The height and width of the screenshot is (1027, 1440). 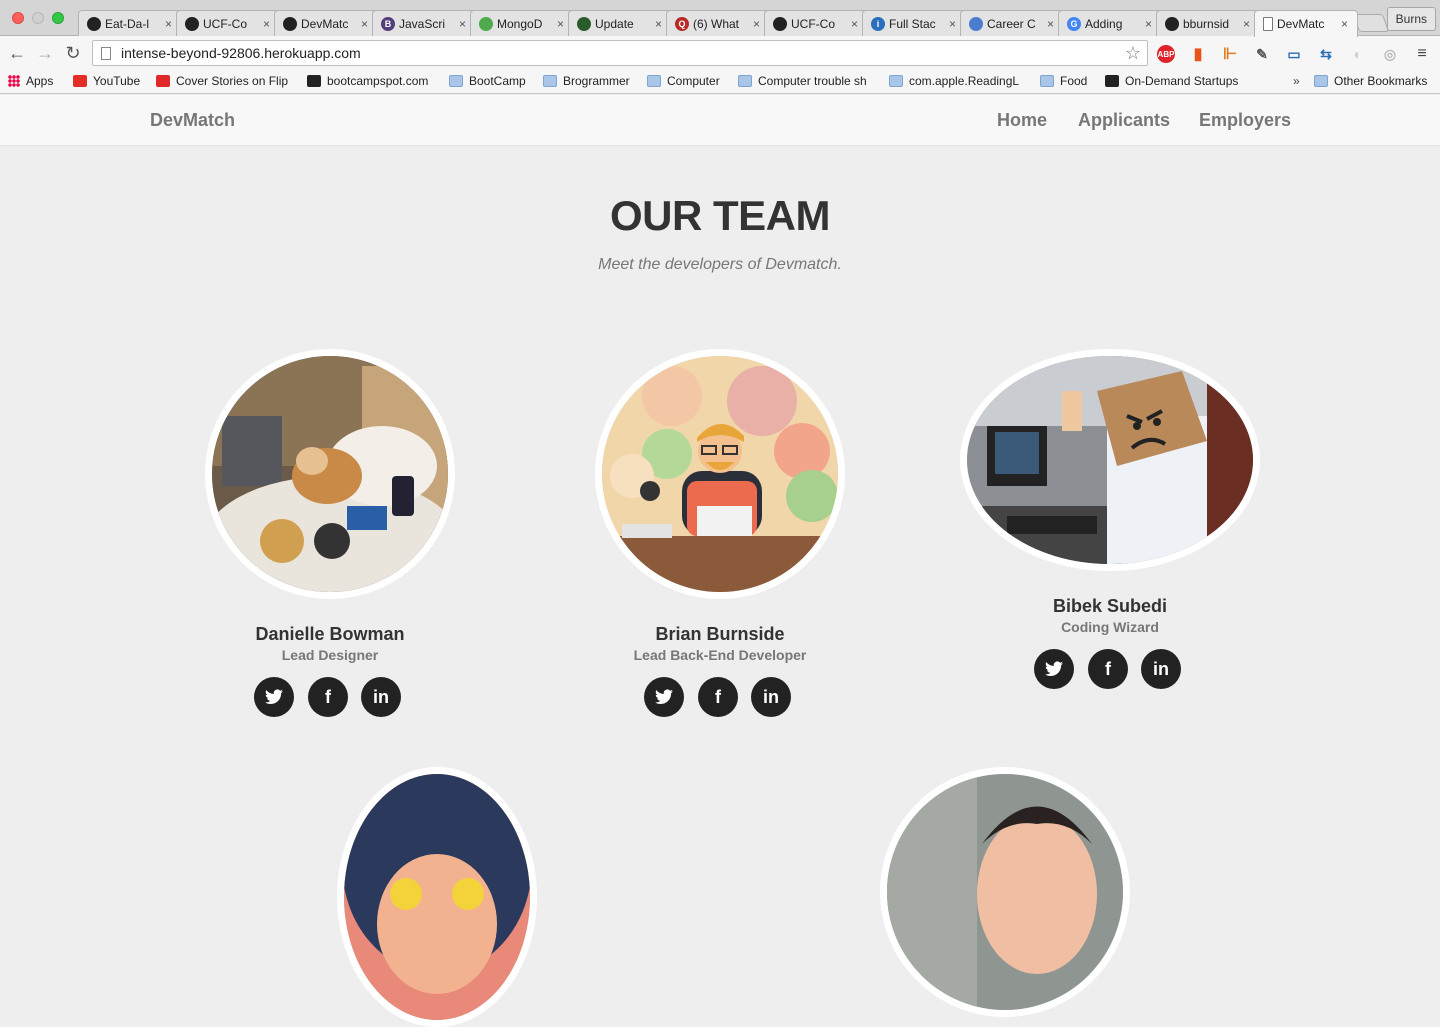 I want to click on page-title: OUR TEAM, so click(x=720, y=215).